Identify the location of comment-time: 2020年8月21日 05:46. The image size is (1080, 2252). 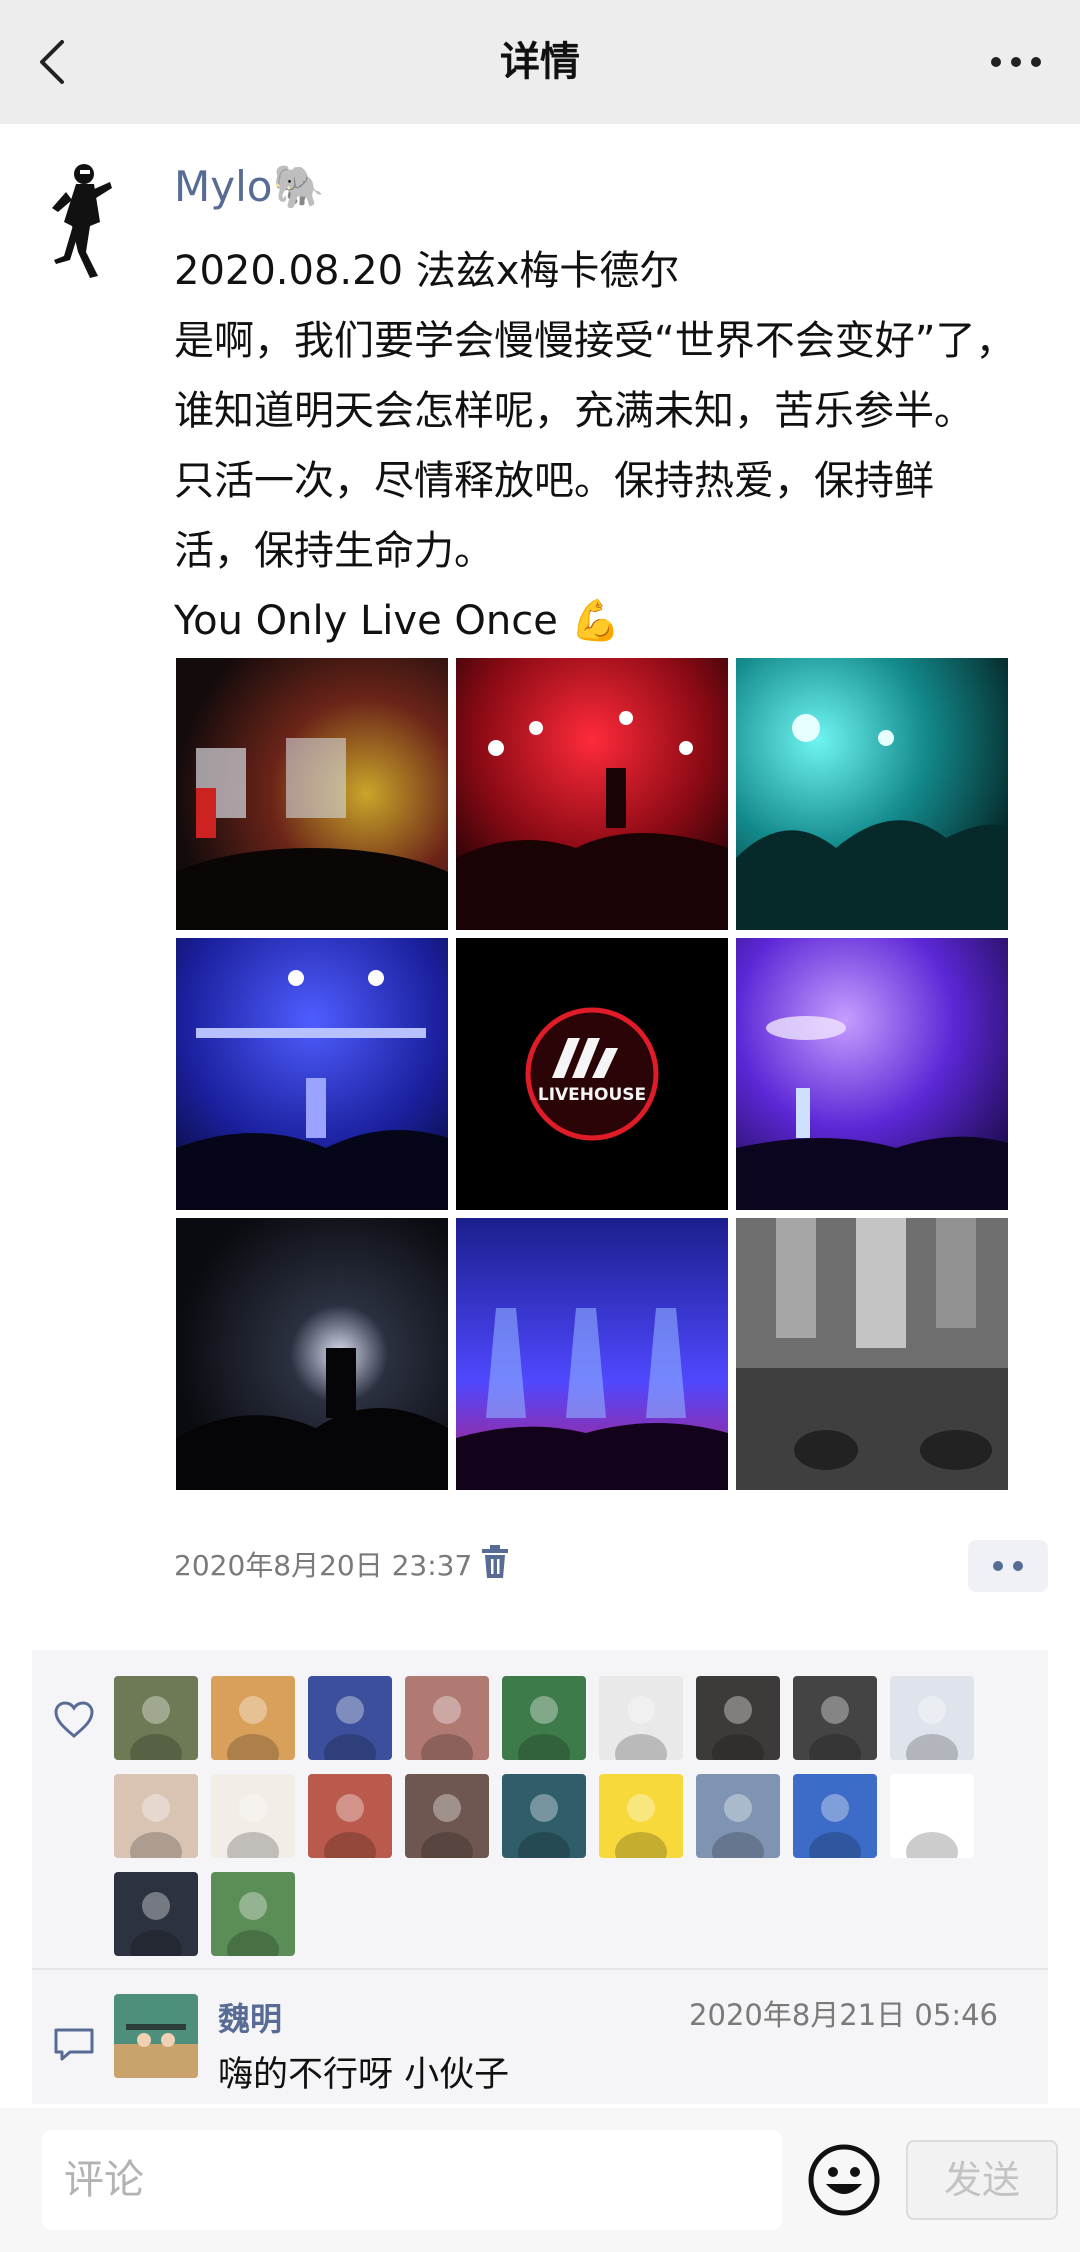
(843, 2015).